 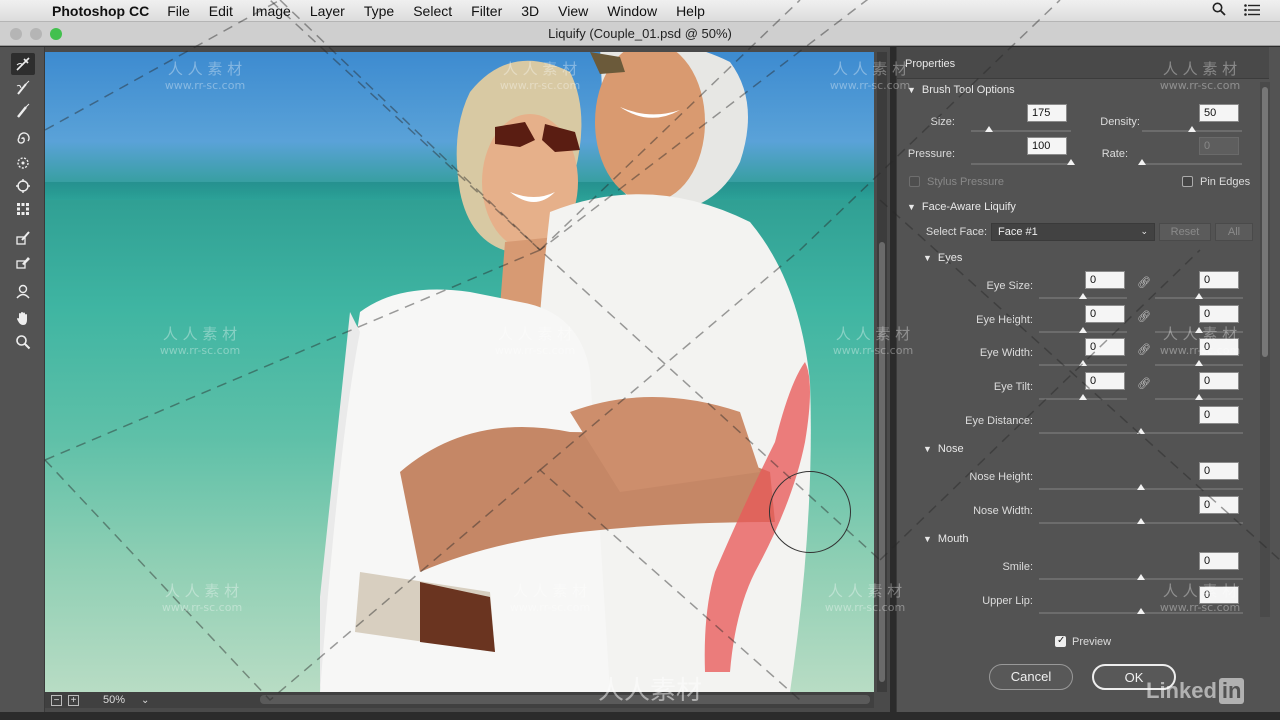 What do you see at coordinates (1060, 641) in the screenshot?
I see `preview-checkbox` at bounding box center [1060, 641].